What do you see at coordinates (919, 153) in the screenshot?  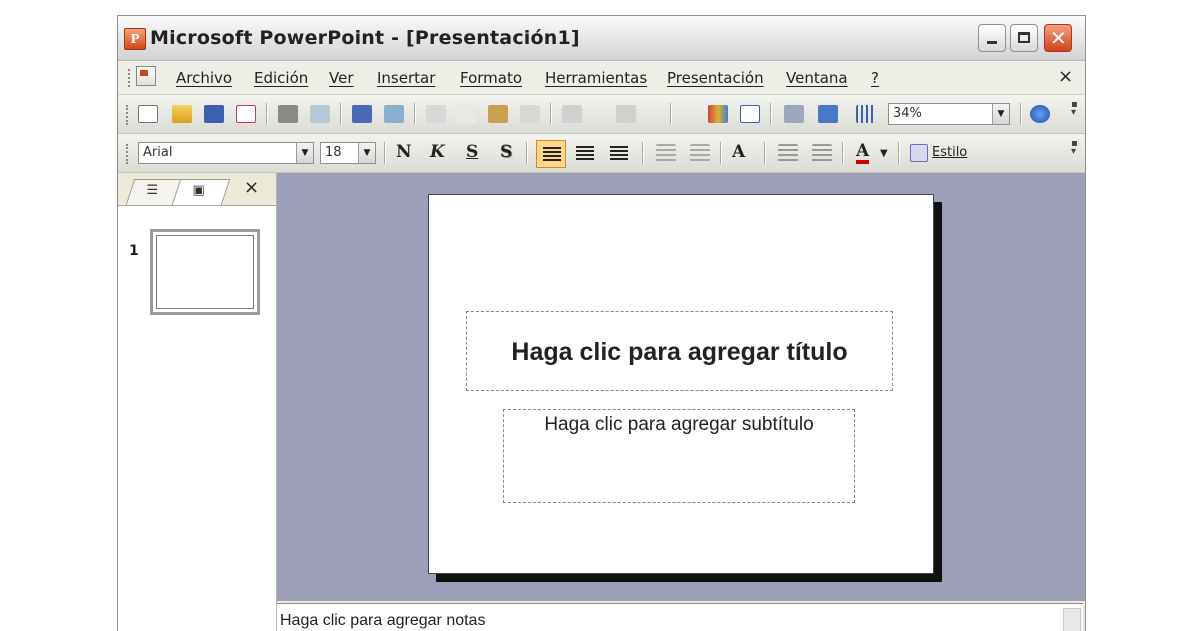 I see `design-icon` at bounding box center [919, 153].